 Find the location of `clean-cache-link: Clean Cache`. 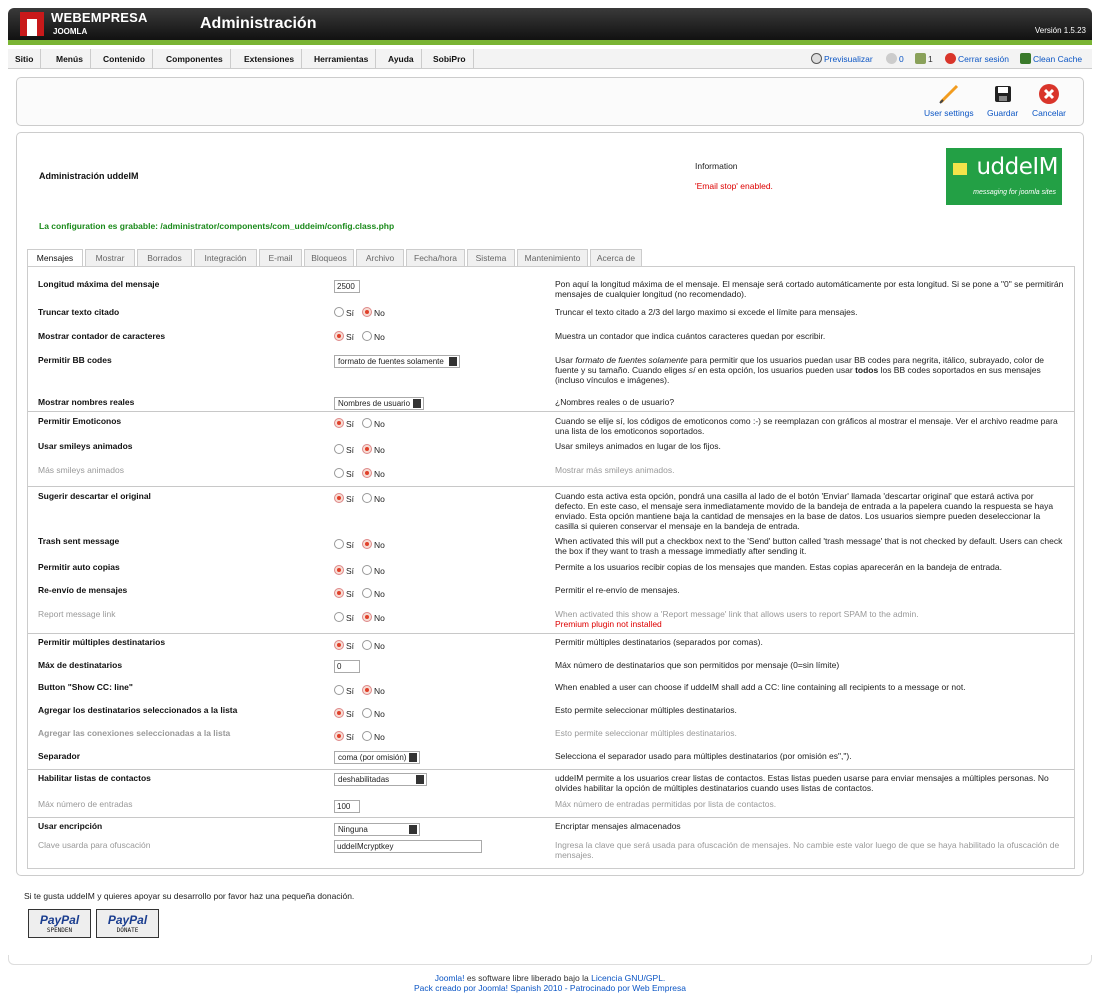

clean-cache-link: Clean Cache is located at coordinates (1051, 59).